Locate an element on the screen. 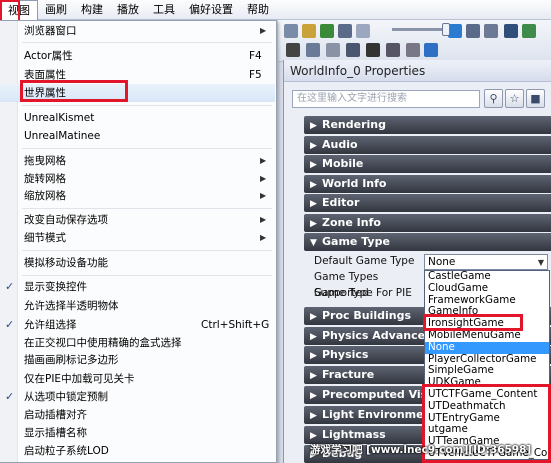 The width and height of the screenshot is (551, 463). menu-view: 视图 is located at coordinates (19, 10).